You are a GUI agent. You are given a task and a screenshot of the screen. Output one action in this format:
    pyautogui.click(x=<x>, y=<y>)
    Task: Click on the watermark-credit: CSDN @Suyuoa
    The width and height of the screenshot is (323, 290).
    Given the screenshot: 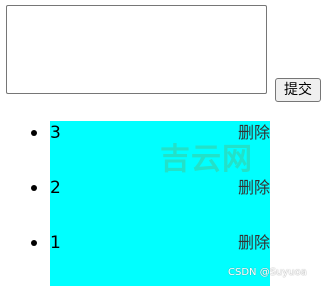 What is the action you would take?
    pyautogui.click(x=267, y=272)
    